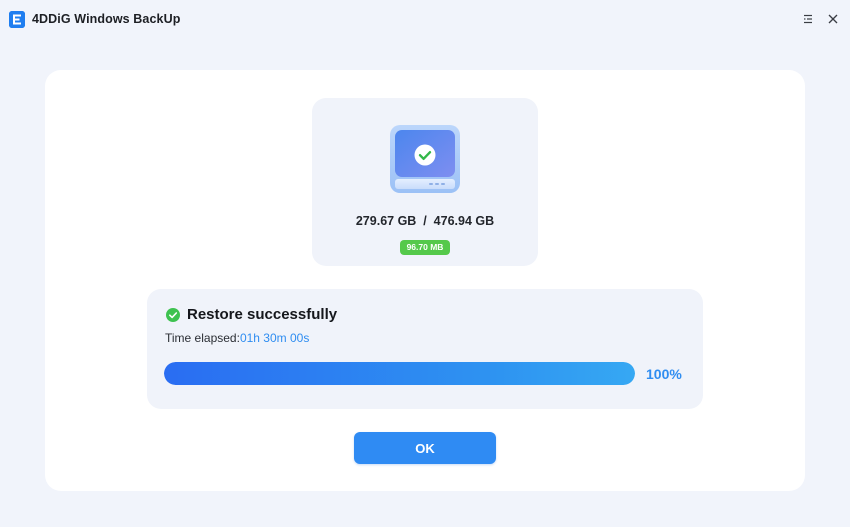 This screenshot has width=850, height=527. I want to click on progress-fill, so click(399, 373).